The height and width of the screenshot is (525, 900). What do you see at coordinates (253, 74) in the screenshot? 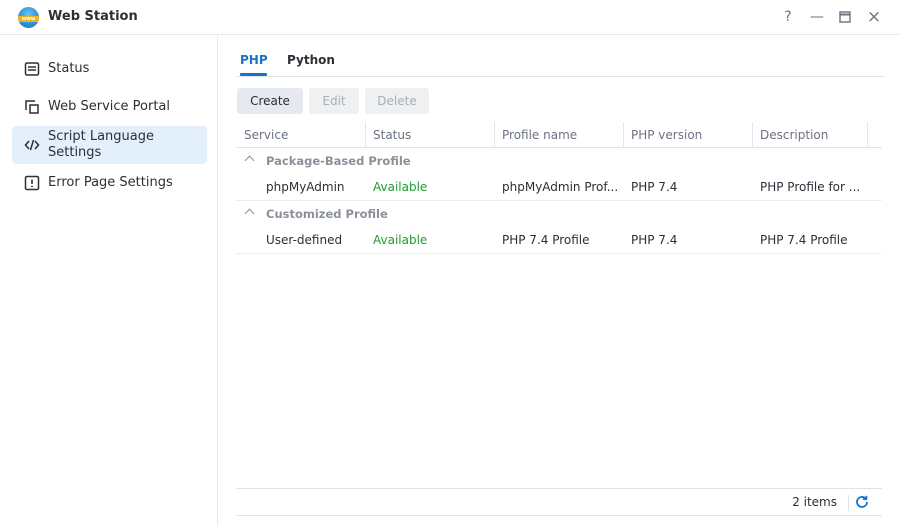
I see `active-tab-indicator` at bounding box center [253, 74].